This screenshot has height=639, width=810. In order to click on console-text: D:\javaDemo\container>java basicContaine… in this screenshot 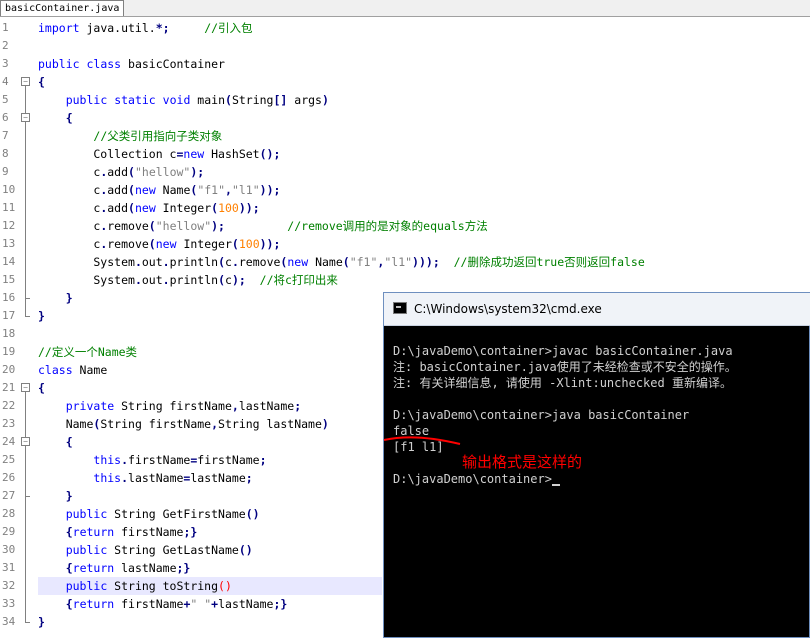, I will do `click(541, 415)`.